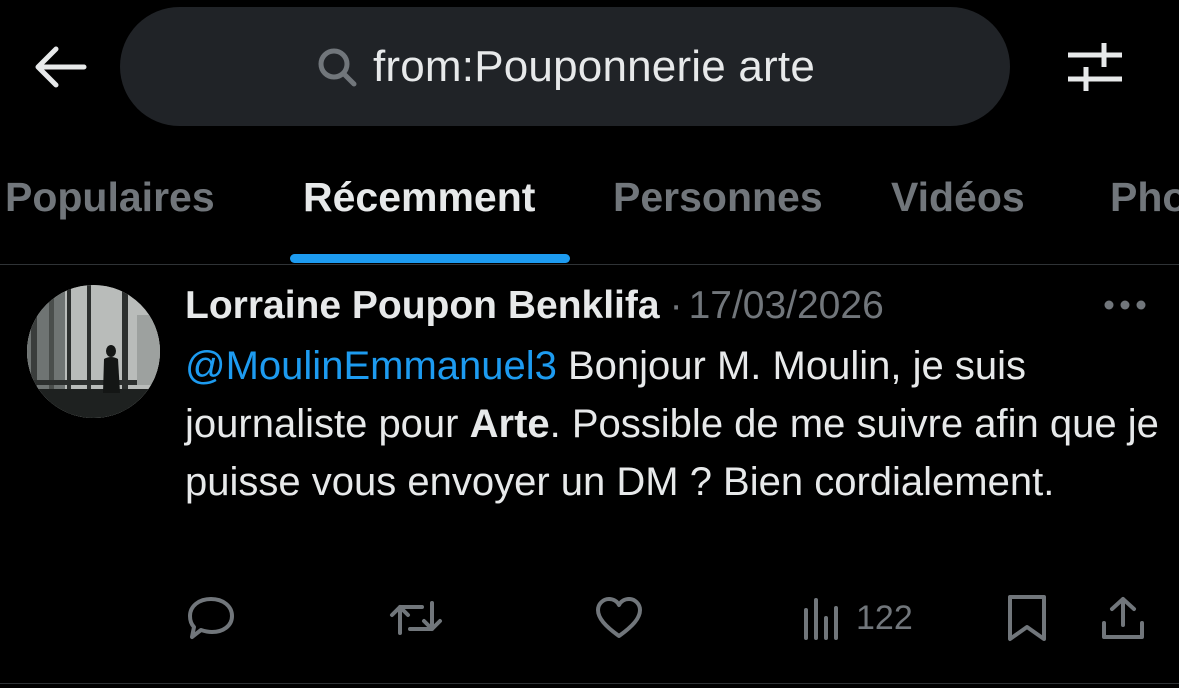  Describe the element at coordinates (718, 197) in the screenshot. I see `tab-personnes: Personnes` at that location.